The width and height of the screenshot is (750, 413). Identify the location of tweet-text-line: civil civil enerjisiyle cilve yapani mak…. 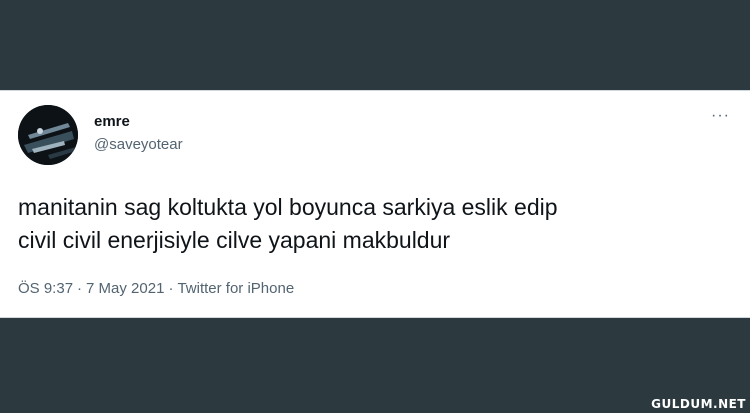
(234, 240).